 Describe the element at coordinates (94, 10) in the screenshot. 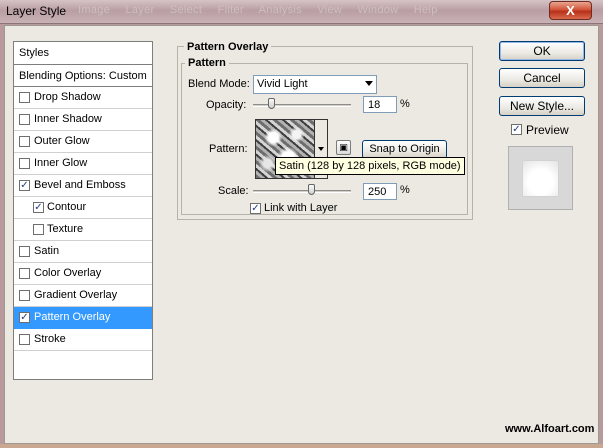

I see `background-menu-item: Image` at that location.